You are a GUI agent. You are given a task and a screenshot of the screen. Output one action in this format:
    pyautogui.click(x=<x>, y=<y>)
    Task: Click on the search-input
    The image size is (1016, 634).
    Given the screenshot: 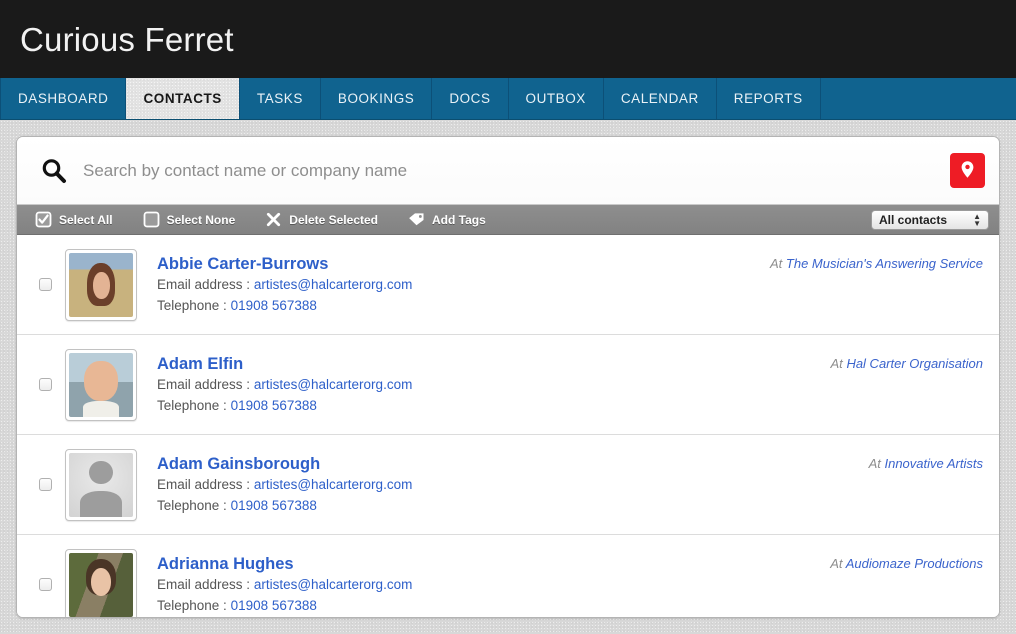 What is the action you would take?
    pyautogui.click(x=515, y=170)
    